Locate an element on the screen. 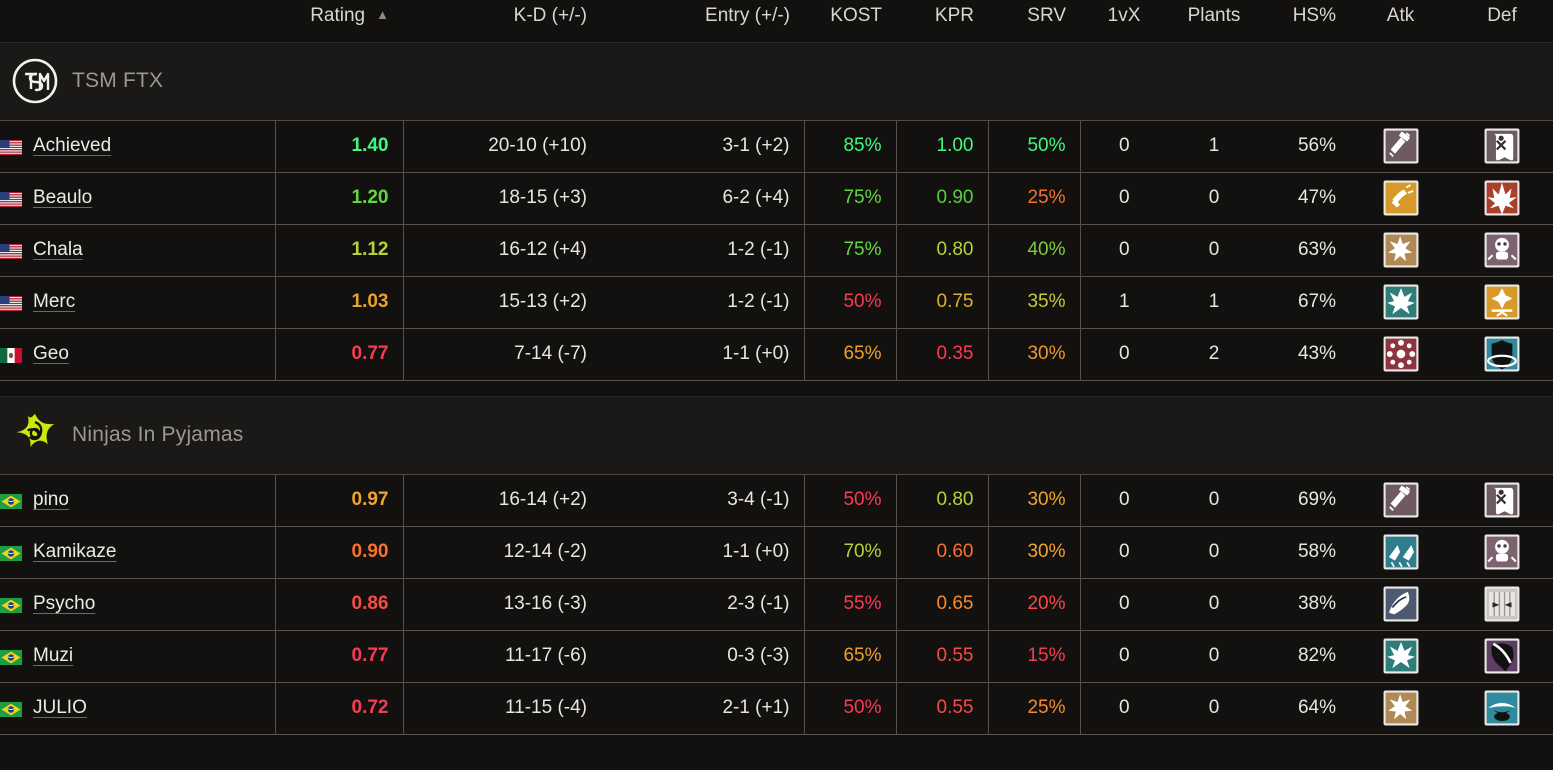 The image size is (1553, 770). team-header-row: TSM FTX is located at coordinates (776, 81).